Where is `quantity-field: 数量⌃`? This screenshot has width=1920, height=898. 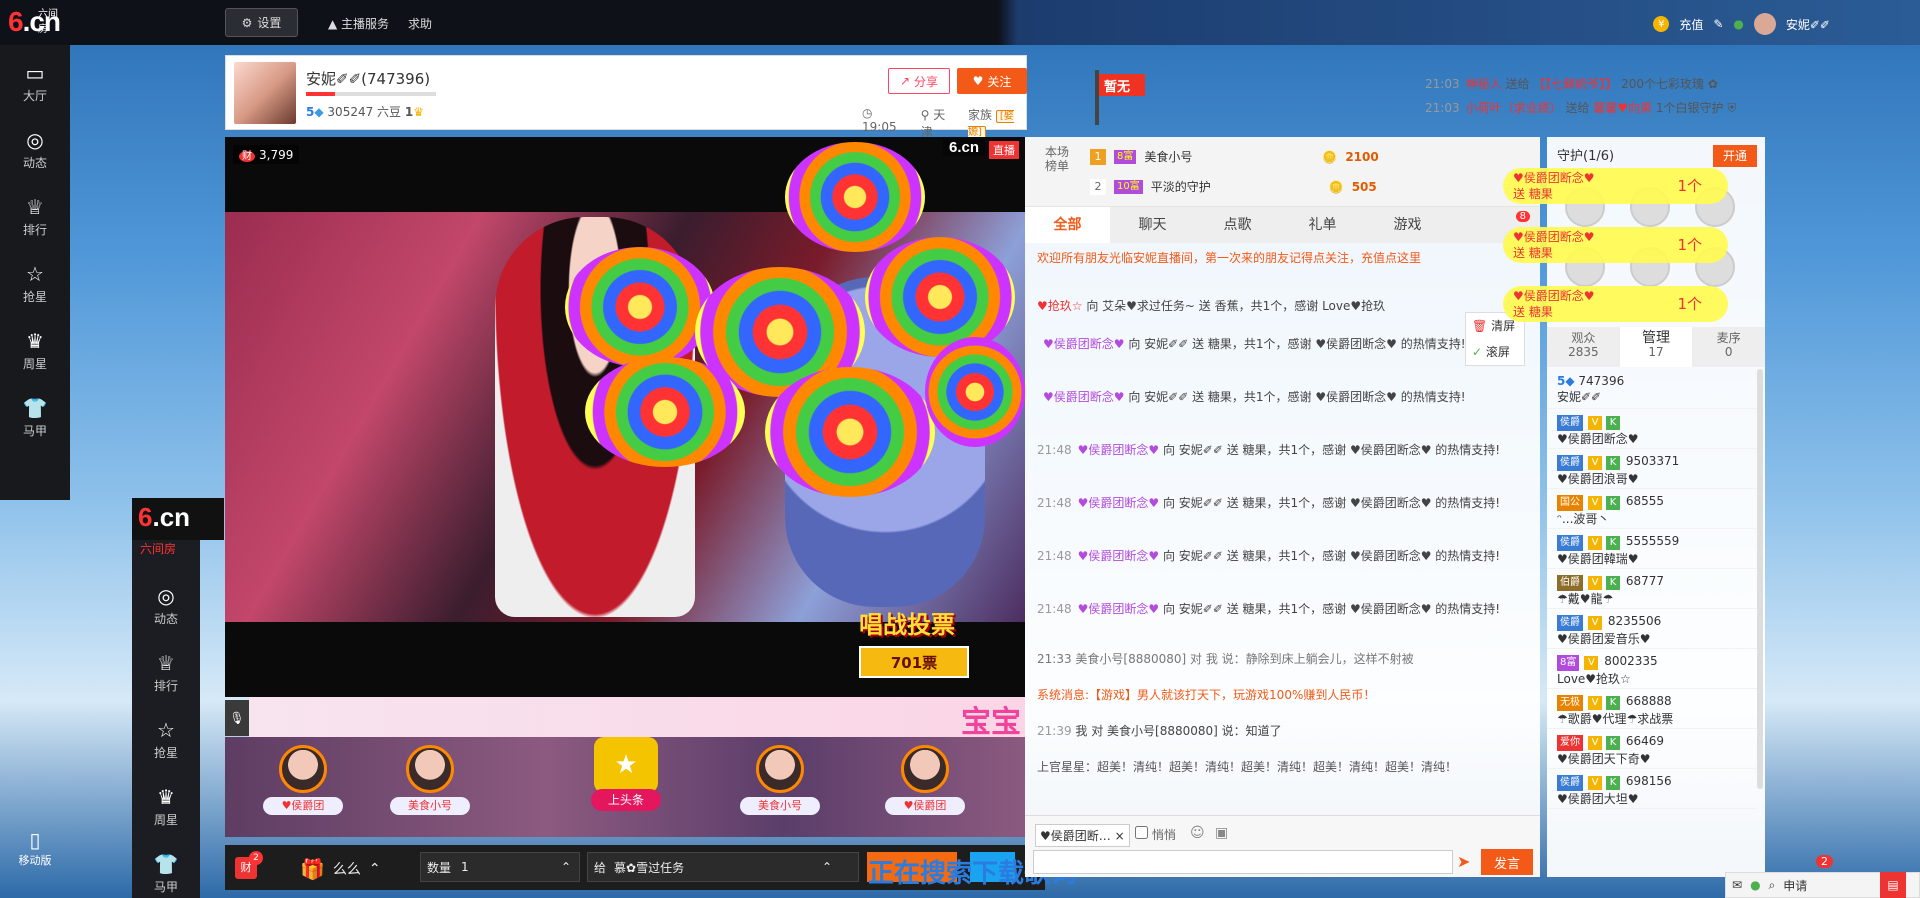
quantity-field: 数量⌃ is located at coordinates (500, 867).